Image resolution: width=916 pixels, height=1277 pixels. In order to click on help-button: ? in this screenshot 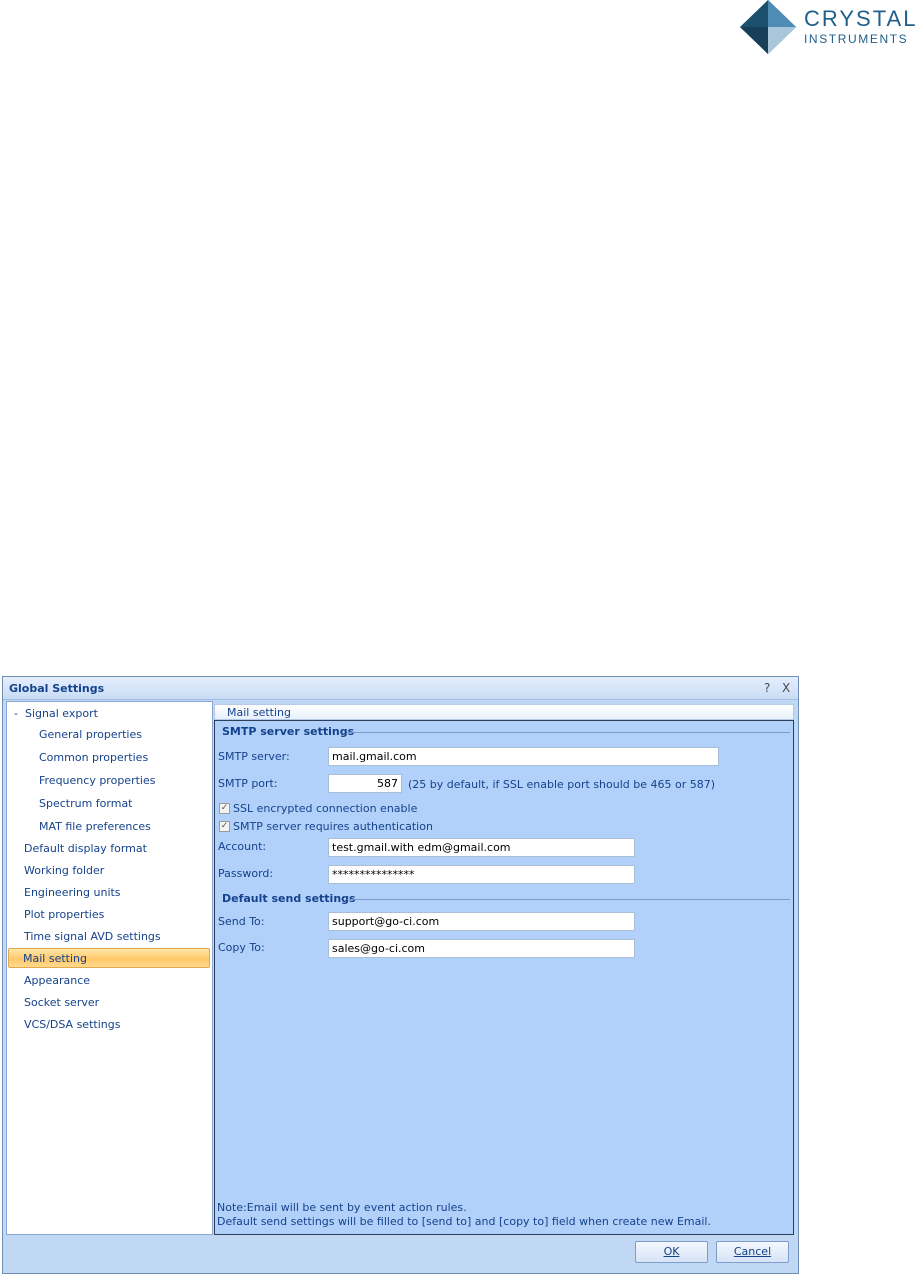, I will do `click(767, 688)`.